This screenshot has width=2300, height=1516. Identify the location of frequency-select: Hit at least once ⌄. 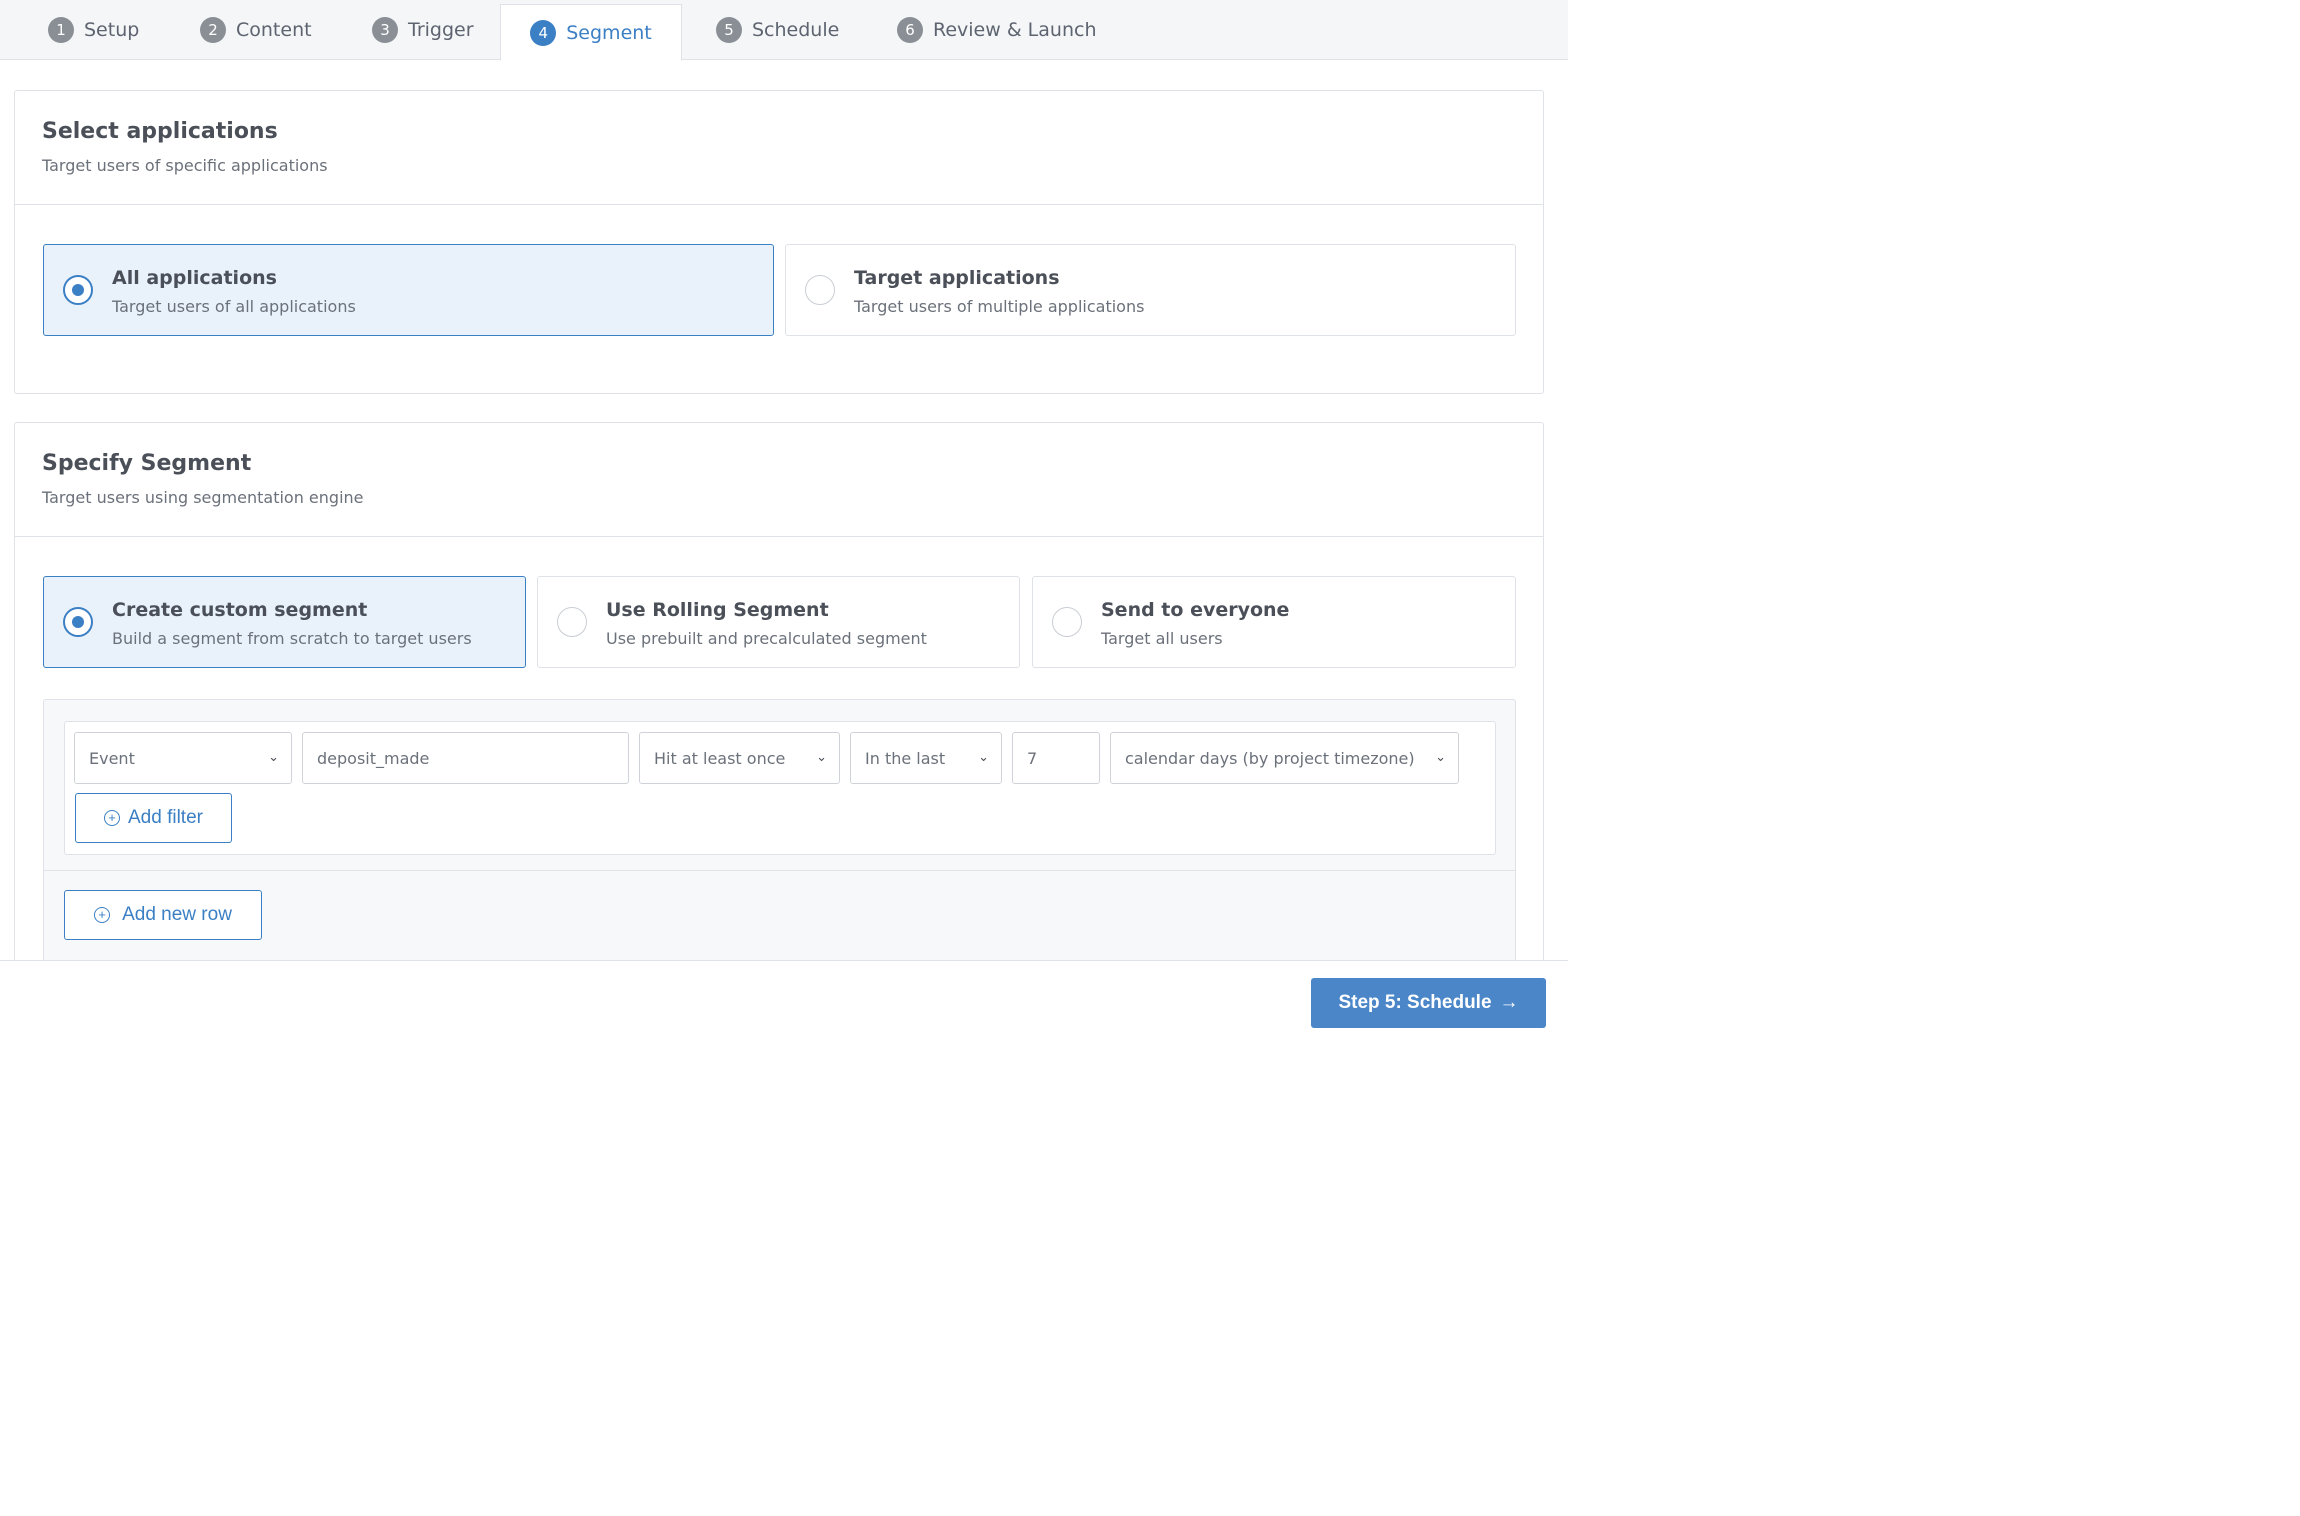
(739, 758).